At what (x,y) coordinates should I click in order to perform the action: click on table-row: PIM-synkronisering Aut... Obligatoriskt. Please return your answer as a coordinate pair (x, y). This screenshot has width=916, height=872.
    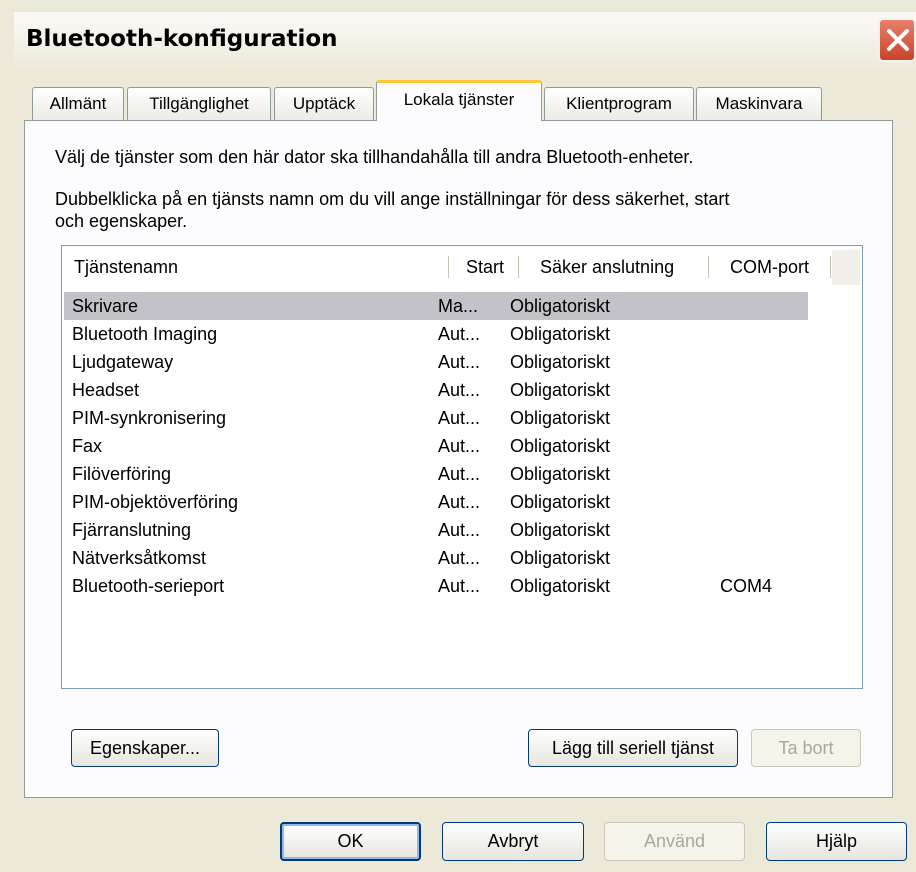
    Looking at the image, I should click on (436, 418).